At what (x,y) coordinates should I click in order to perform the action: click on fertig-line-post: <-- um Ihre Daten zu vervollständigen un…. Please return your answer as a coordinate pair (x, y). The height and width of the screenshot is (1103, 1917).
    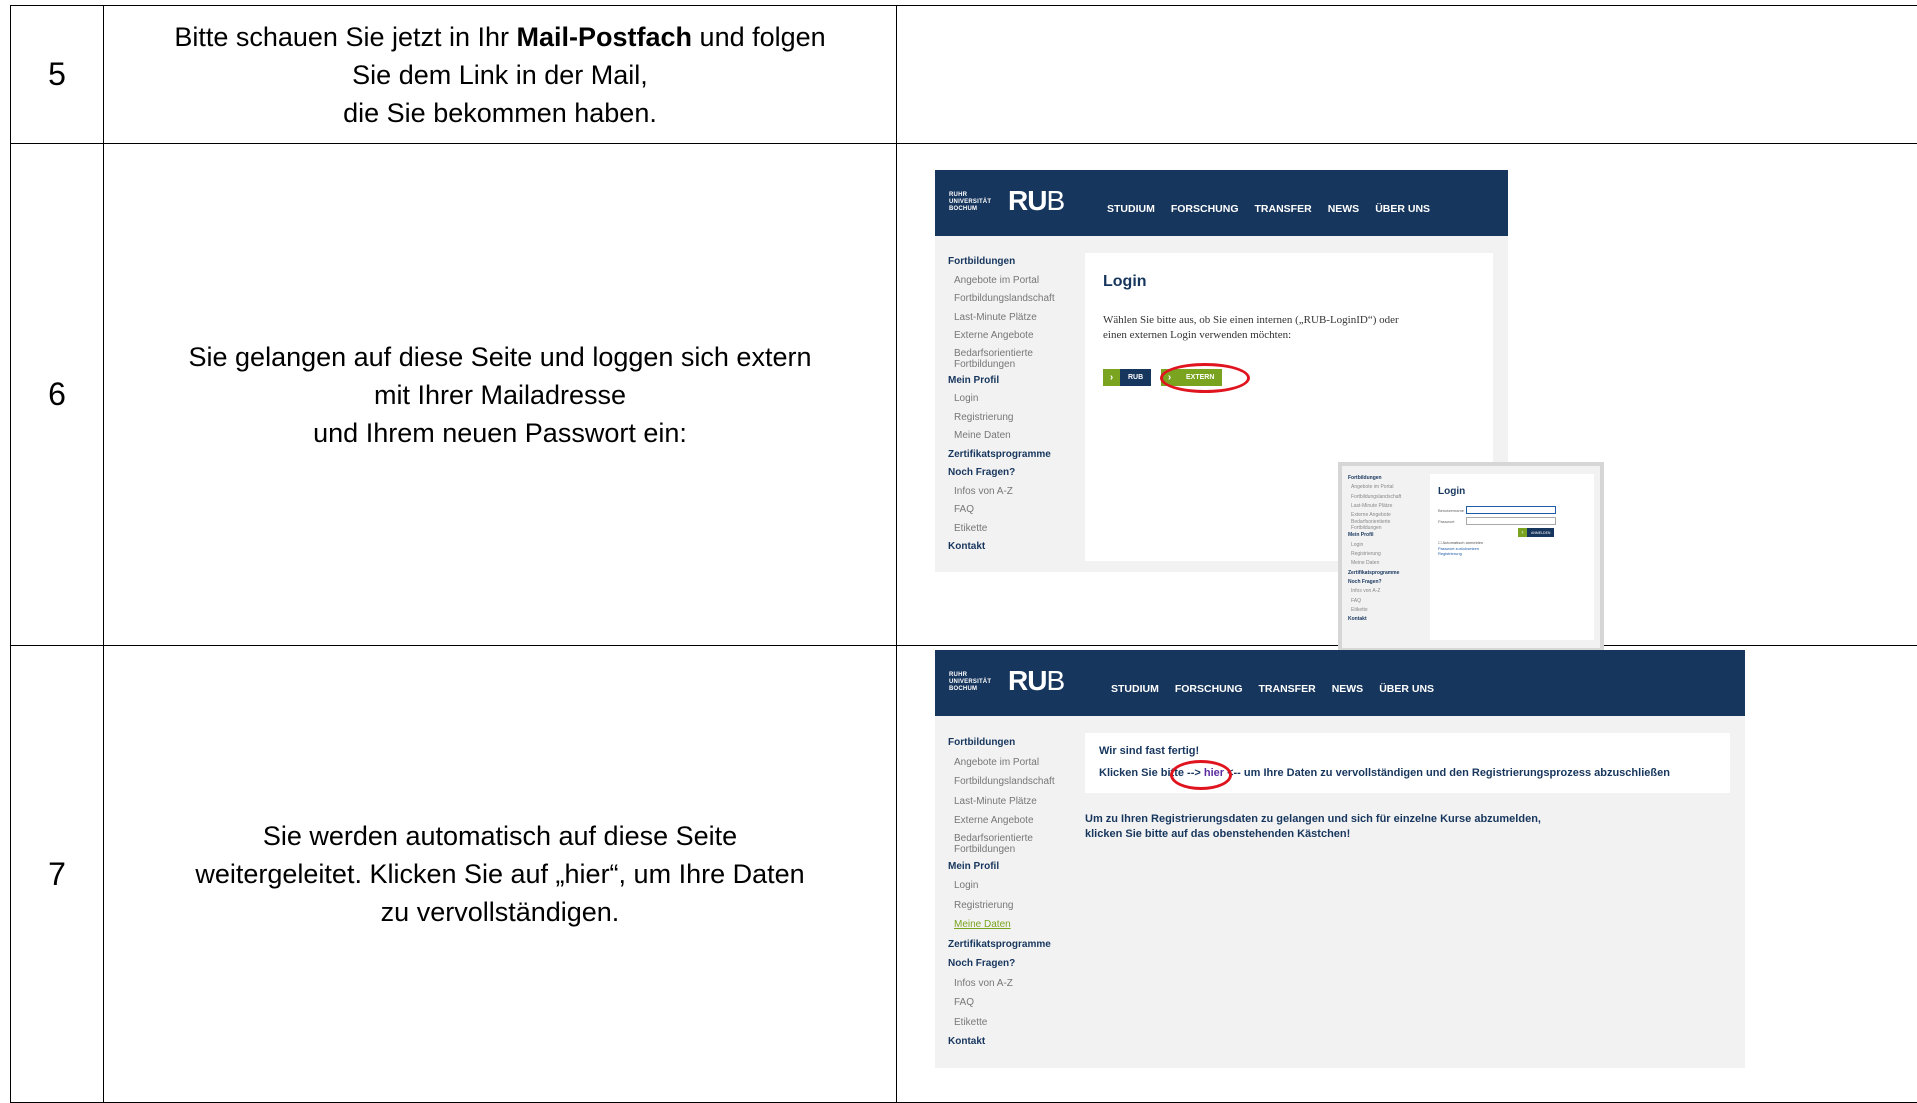
    Looking at the image, I should click on (1447, 773).